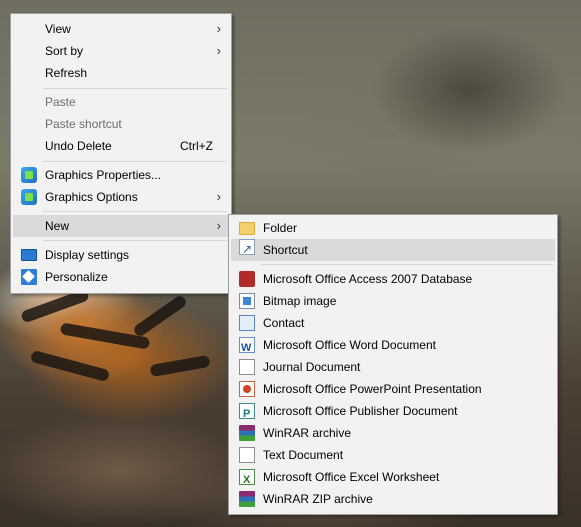 The image size is (581, 527). Describe the element at coordinates (57, 226) in the screenshot. I see `menu-item-label: New` at that location.